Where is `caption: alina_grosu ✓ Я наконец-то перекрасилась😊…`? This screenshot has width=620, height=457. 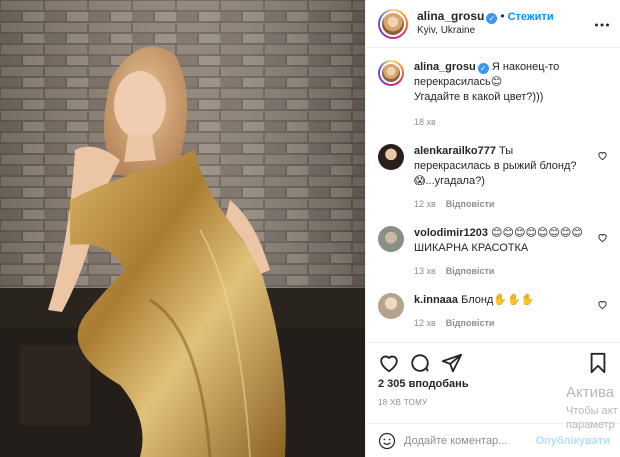
caption: alina_grosu ✓ Я наконец-то перекрасилась😊… is located at coordinates (493, 95).